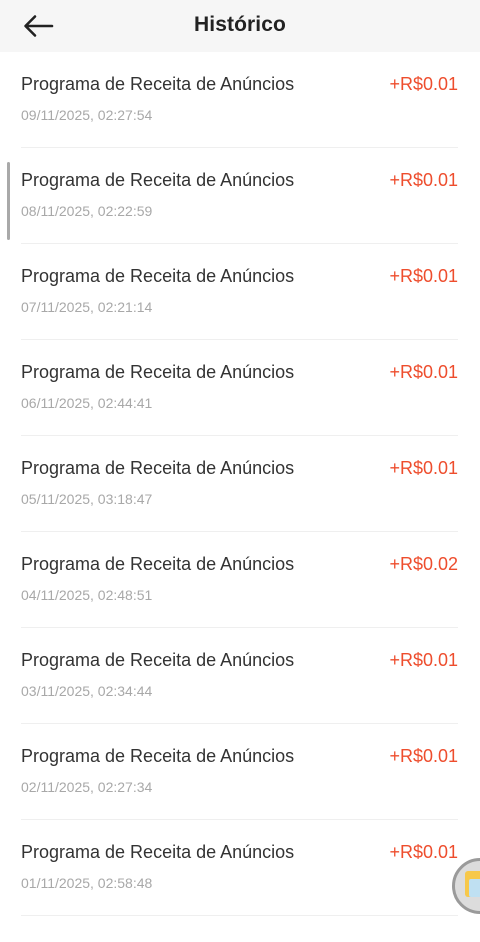 The height and width of the screenshot is (942, 480). What do you see at coordinates (87, 883) in the screenshot?
I see `history-item-date: 01/11/2025, 02:58:48` at bounding box center [87, 883].